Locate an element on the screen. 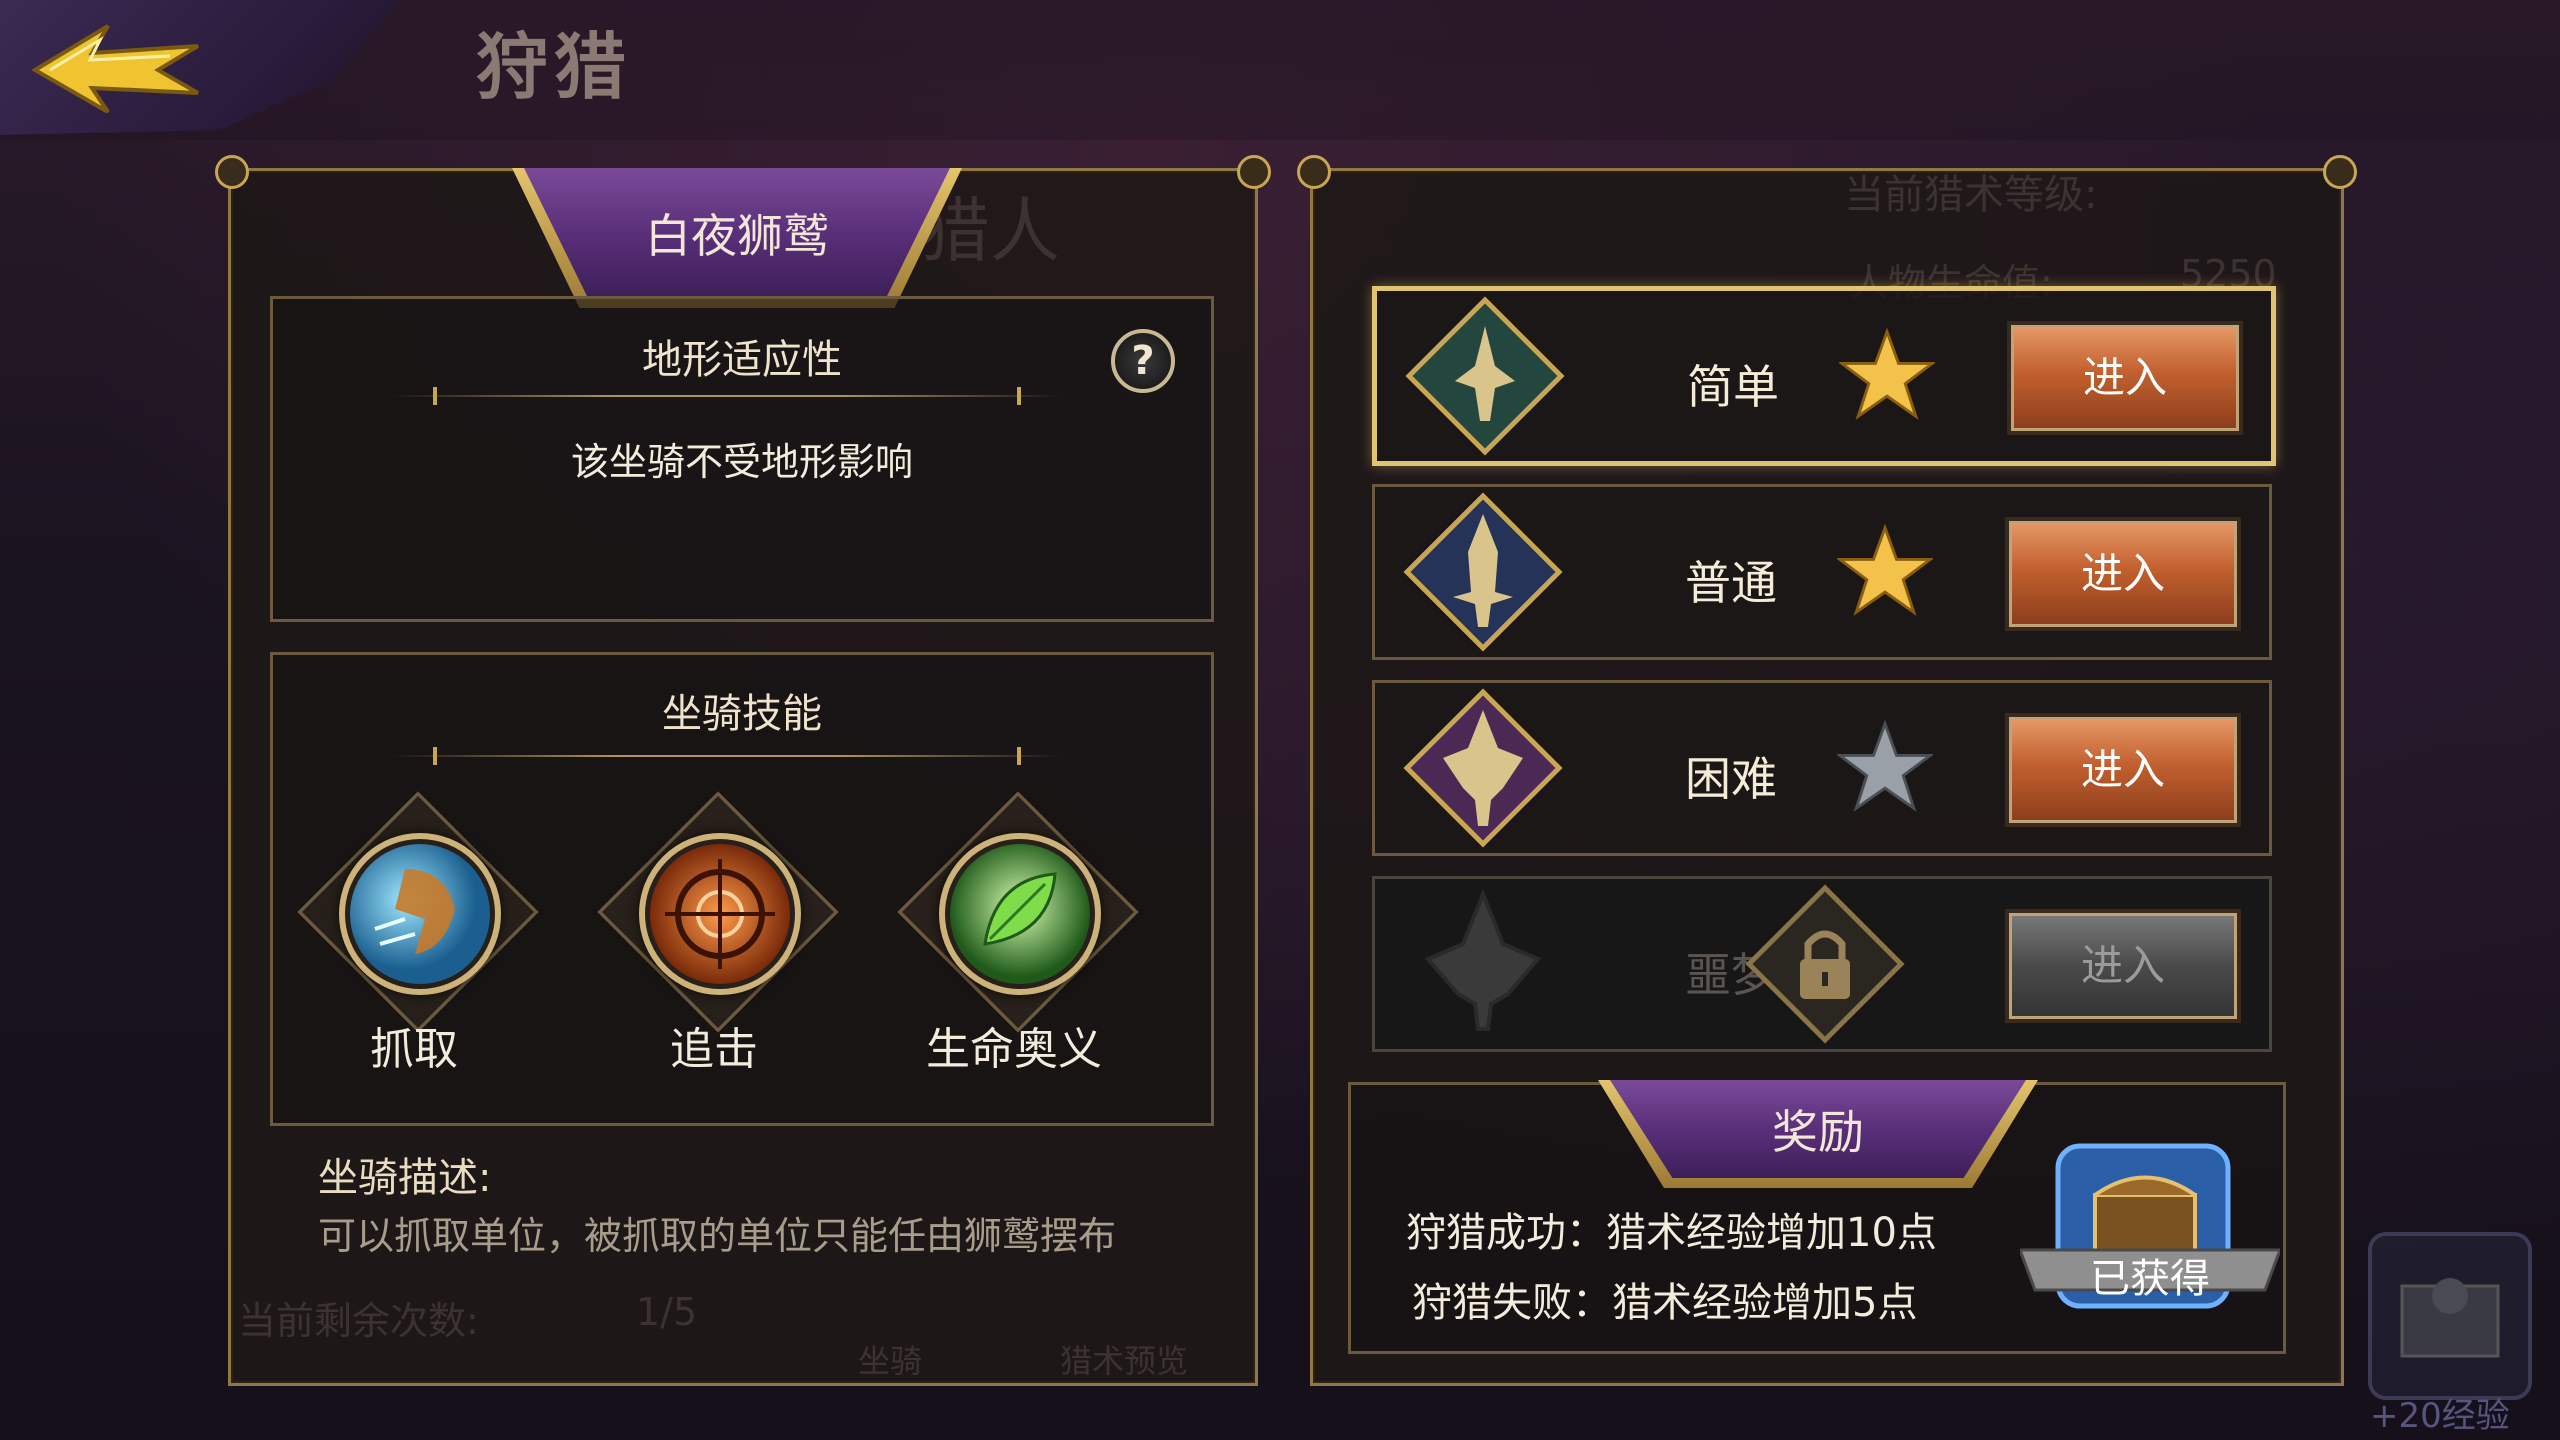  page-title: 狩猎 is located at coordinates (554, 67).